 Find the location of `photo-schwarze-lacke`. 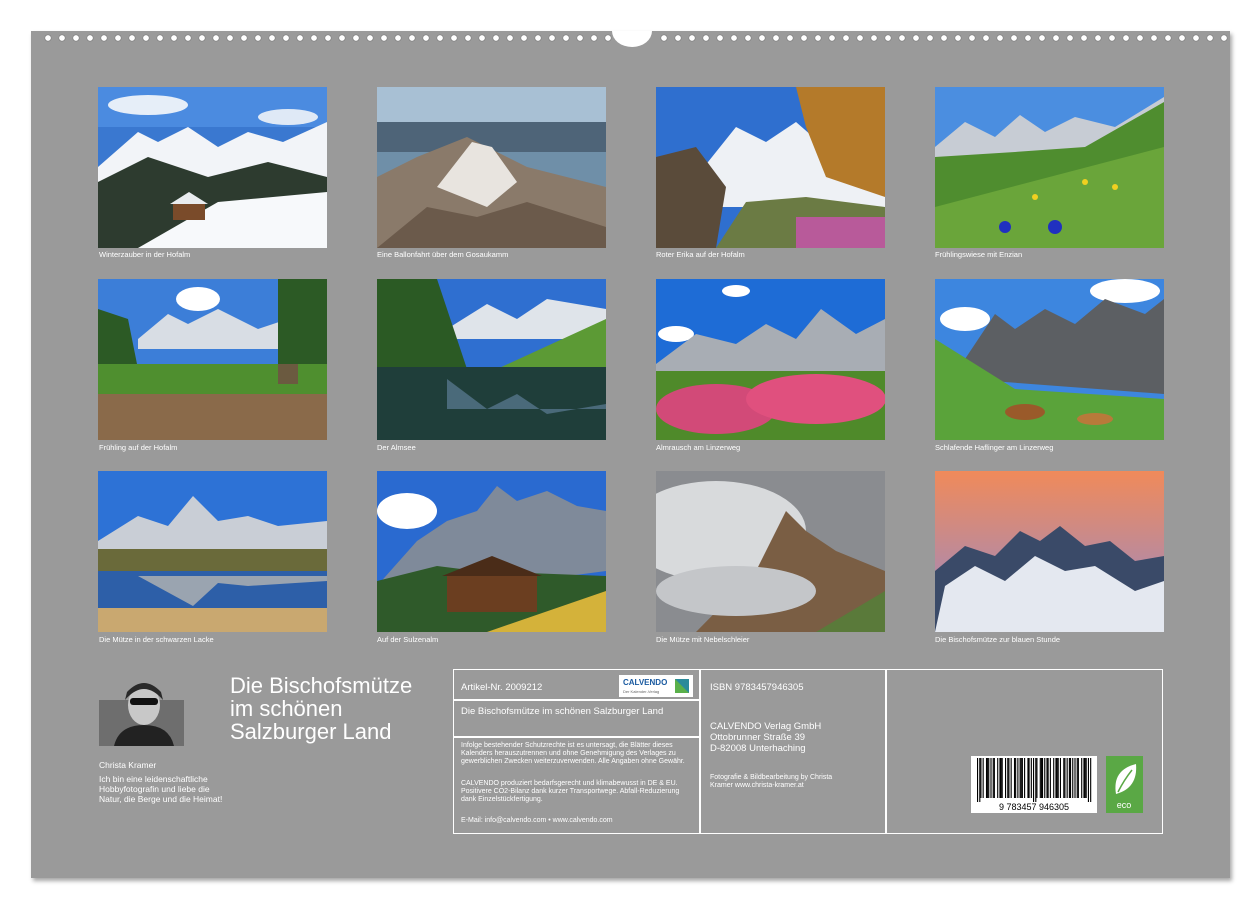

photo-schwarze-lacke is located at coordinates (212, 551).